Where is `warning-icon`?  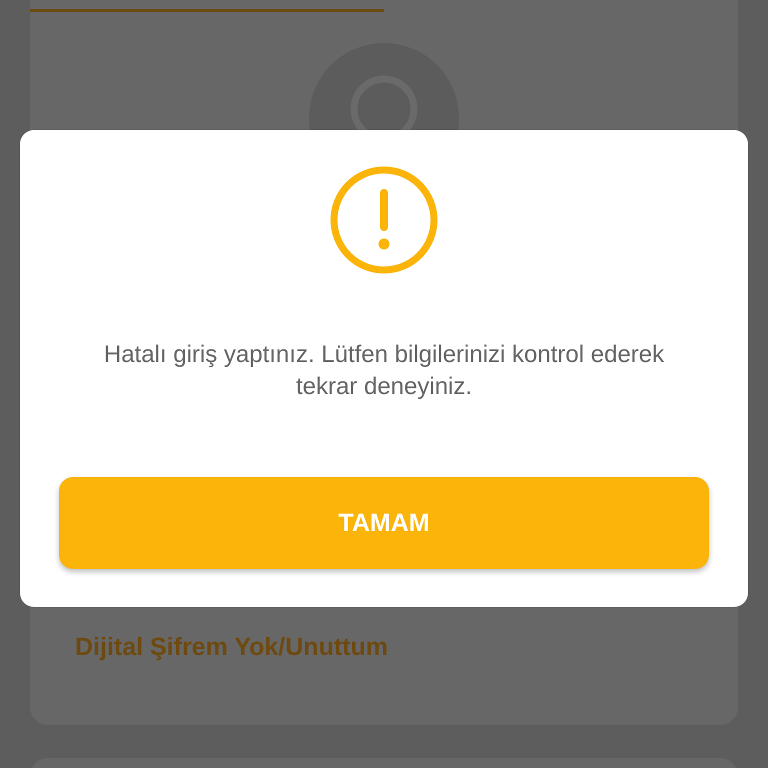
warning-icon is located at coordinates (384, 220).